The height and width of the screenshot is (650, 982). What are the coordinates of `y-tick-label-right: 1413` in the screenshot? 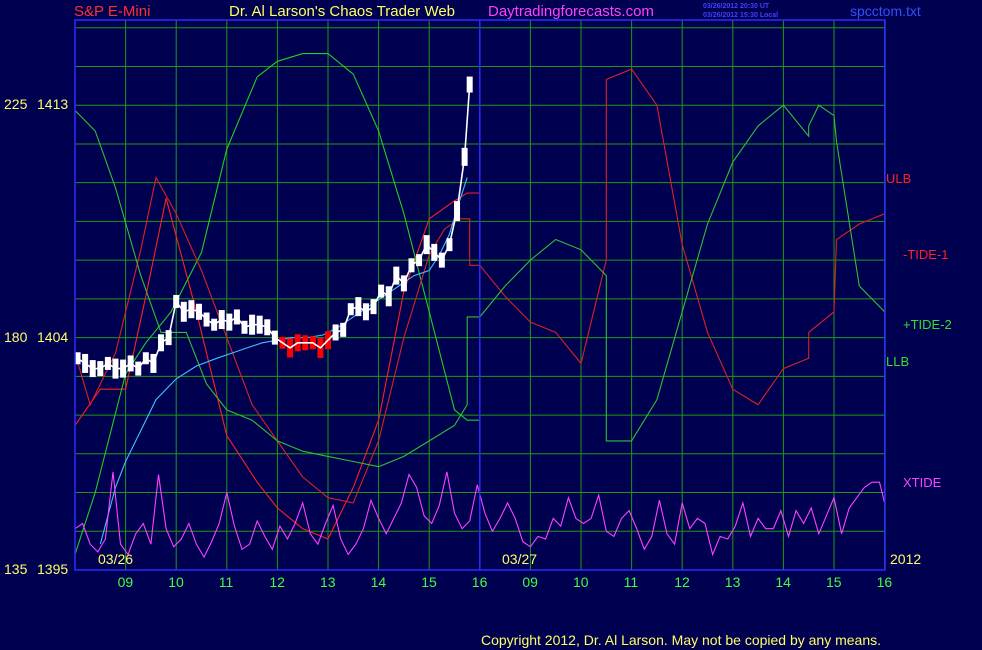 It's located at (53, 104).